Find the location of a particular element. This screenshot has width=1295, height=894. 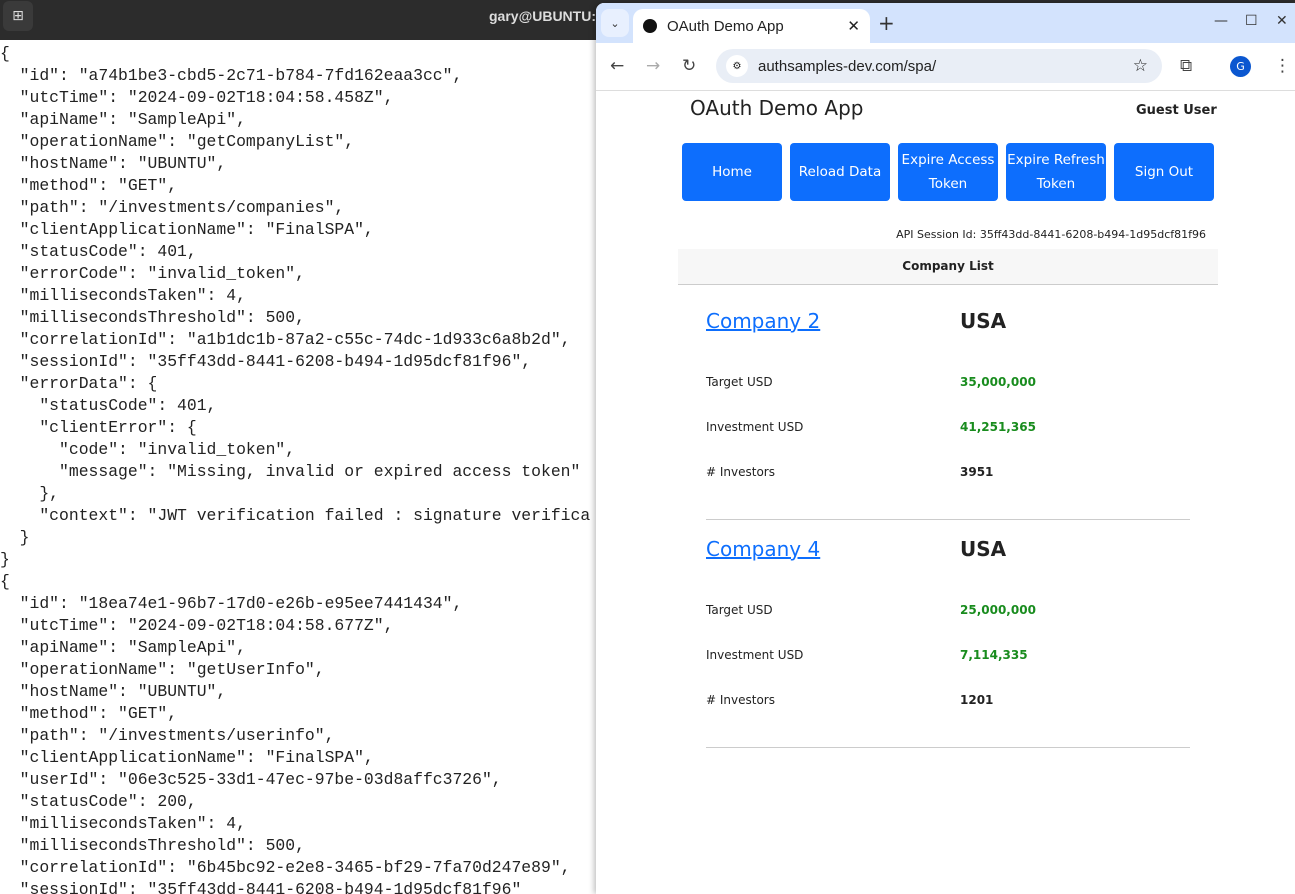

app-title: OAuth Demo App is located at coordinates (777, 108).